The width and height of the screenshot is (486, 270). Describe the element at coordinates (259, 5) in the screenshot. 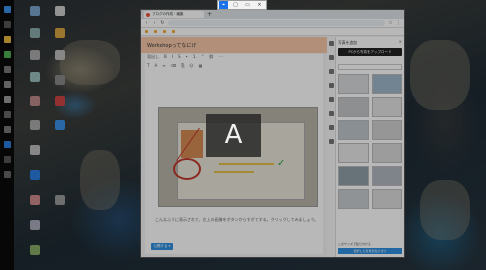

I see `close-icon: ×` at that location.